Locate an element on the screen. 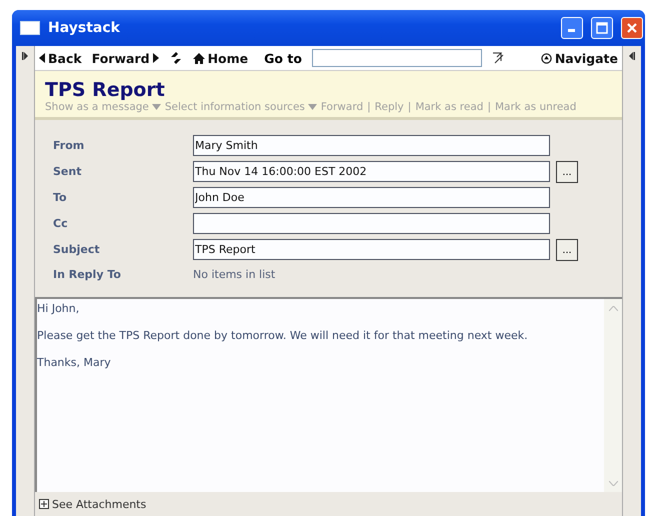 This screenshot has width=650, height=516. text-field: TPS Report is located at coordinates (371, 249).